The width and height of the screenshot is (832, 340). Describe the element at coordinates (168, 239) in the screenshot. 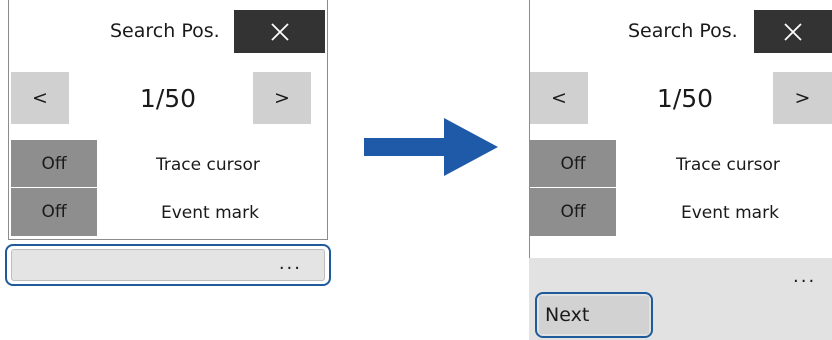

I see `panel-divider` at that location.